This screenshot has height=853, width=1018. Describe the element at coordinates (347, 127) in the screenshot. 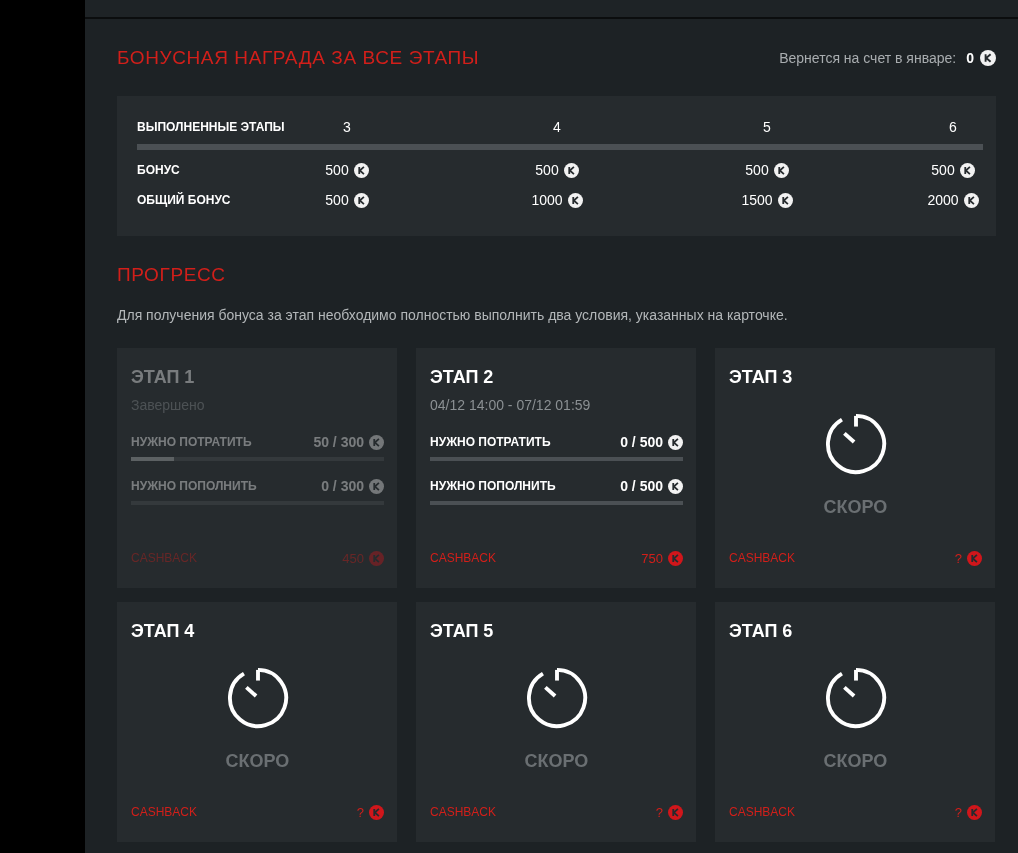

I see `stage-number: 3` at that location.